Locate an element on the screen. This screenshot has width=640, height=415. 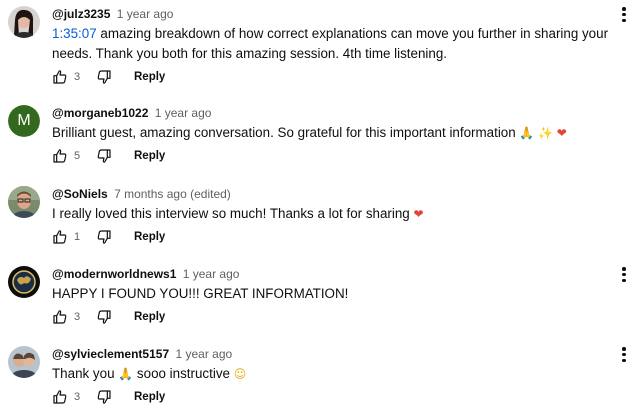
comment-date: 7 months ago (edited) is located at coordinates (172, 194).